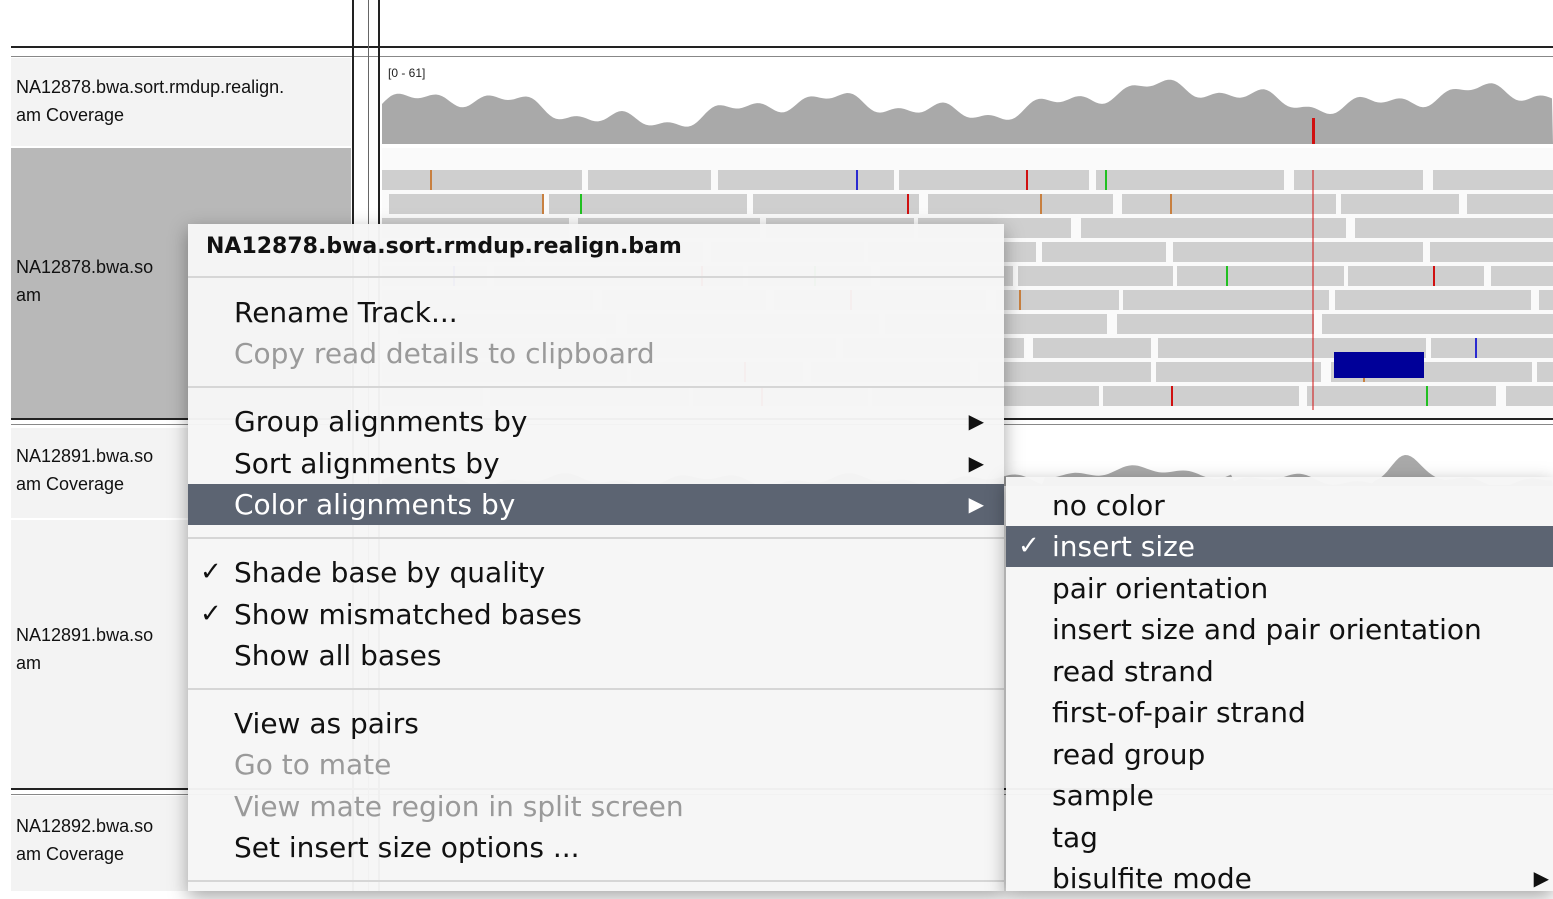 The width and height of the screenshot is (1553, 899). Describe the element at coordinates (1279, 546) in the screenshot. I see `color-option-insert-size: ✓ insert size` at that location.